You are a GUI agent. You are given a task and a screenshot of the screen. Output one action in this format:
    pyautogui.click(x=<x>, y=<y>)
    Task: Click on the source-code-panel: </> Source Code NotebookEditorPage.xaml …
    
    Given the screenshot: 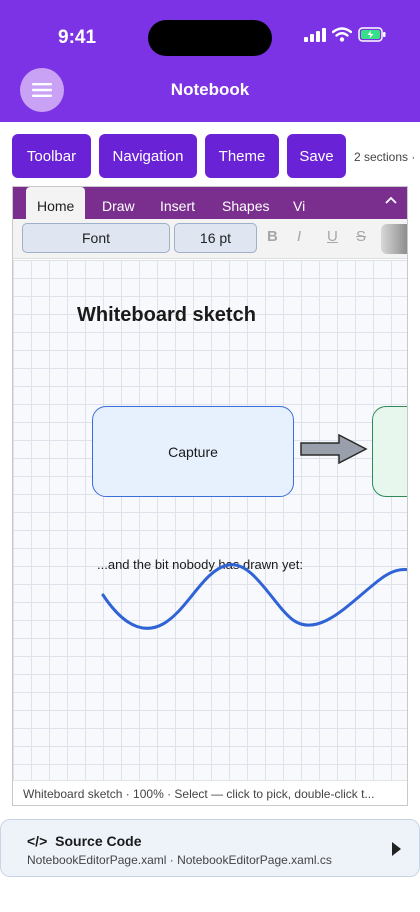 What is the action you would take?
    pyautogui.click(x=210, y=848)
    